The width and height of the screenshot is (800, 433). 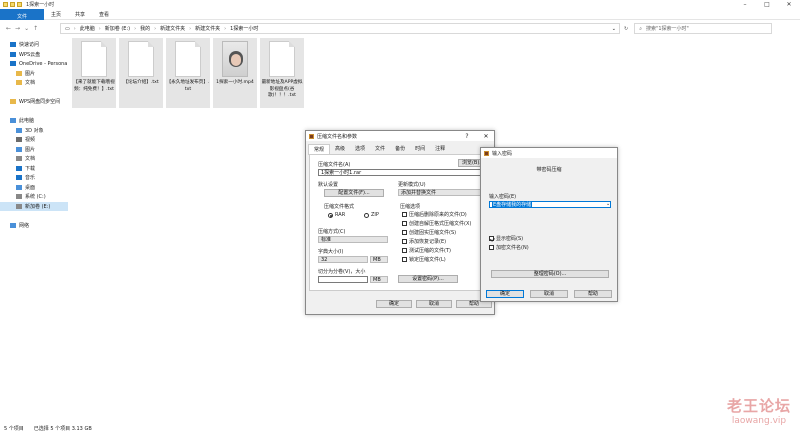 I want to click on dialog-tab: 注释, so click(x=440, y=149).